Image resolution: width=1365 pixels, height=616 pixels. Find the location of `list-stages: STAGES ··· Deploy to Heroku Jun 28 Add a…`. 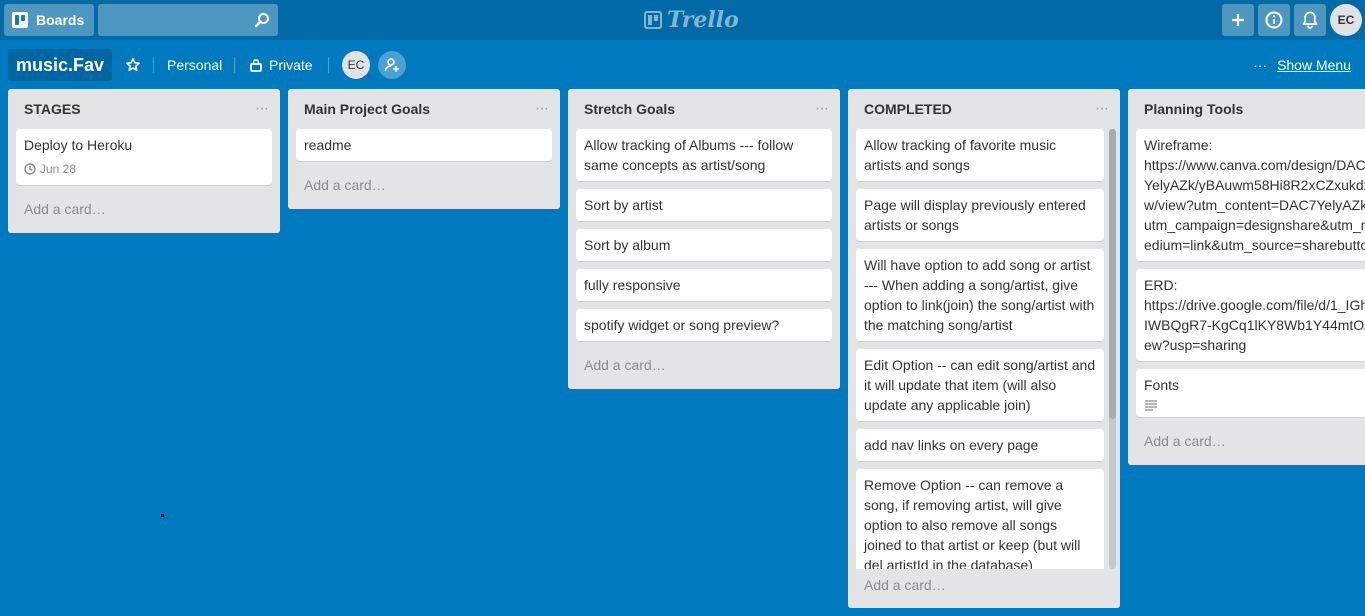

list-stages: STAGES ··· Deploy to Heroku Jun 28 Add a… is located at coordinates (144, 161).